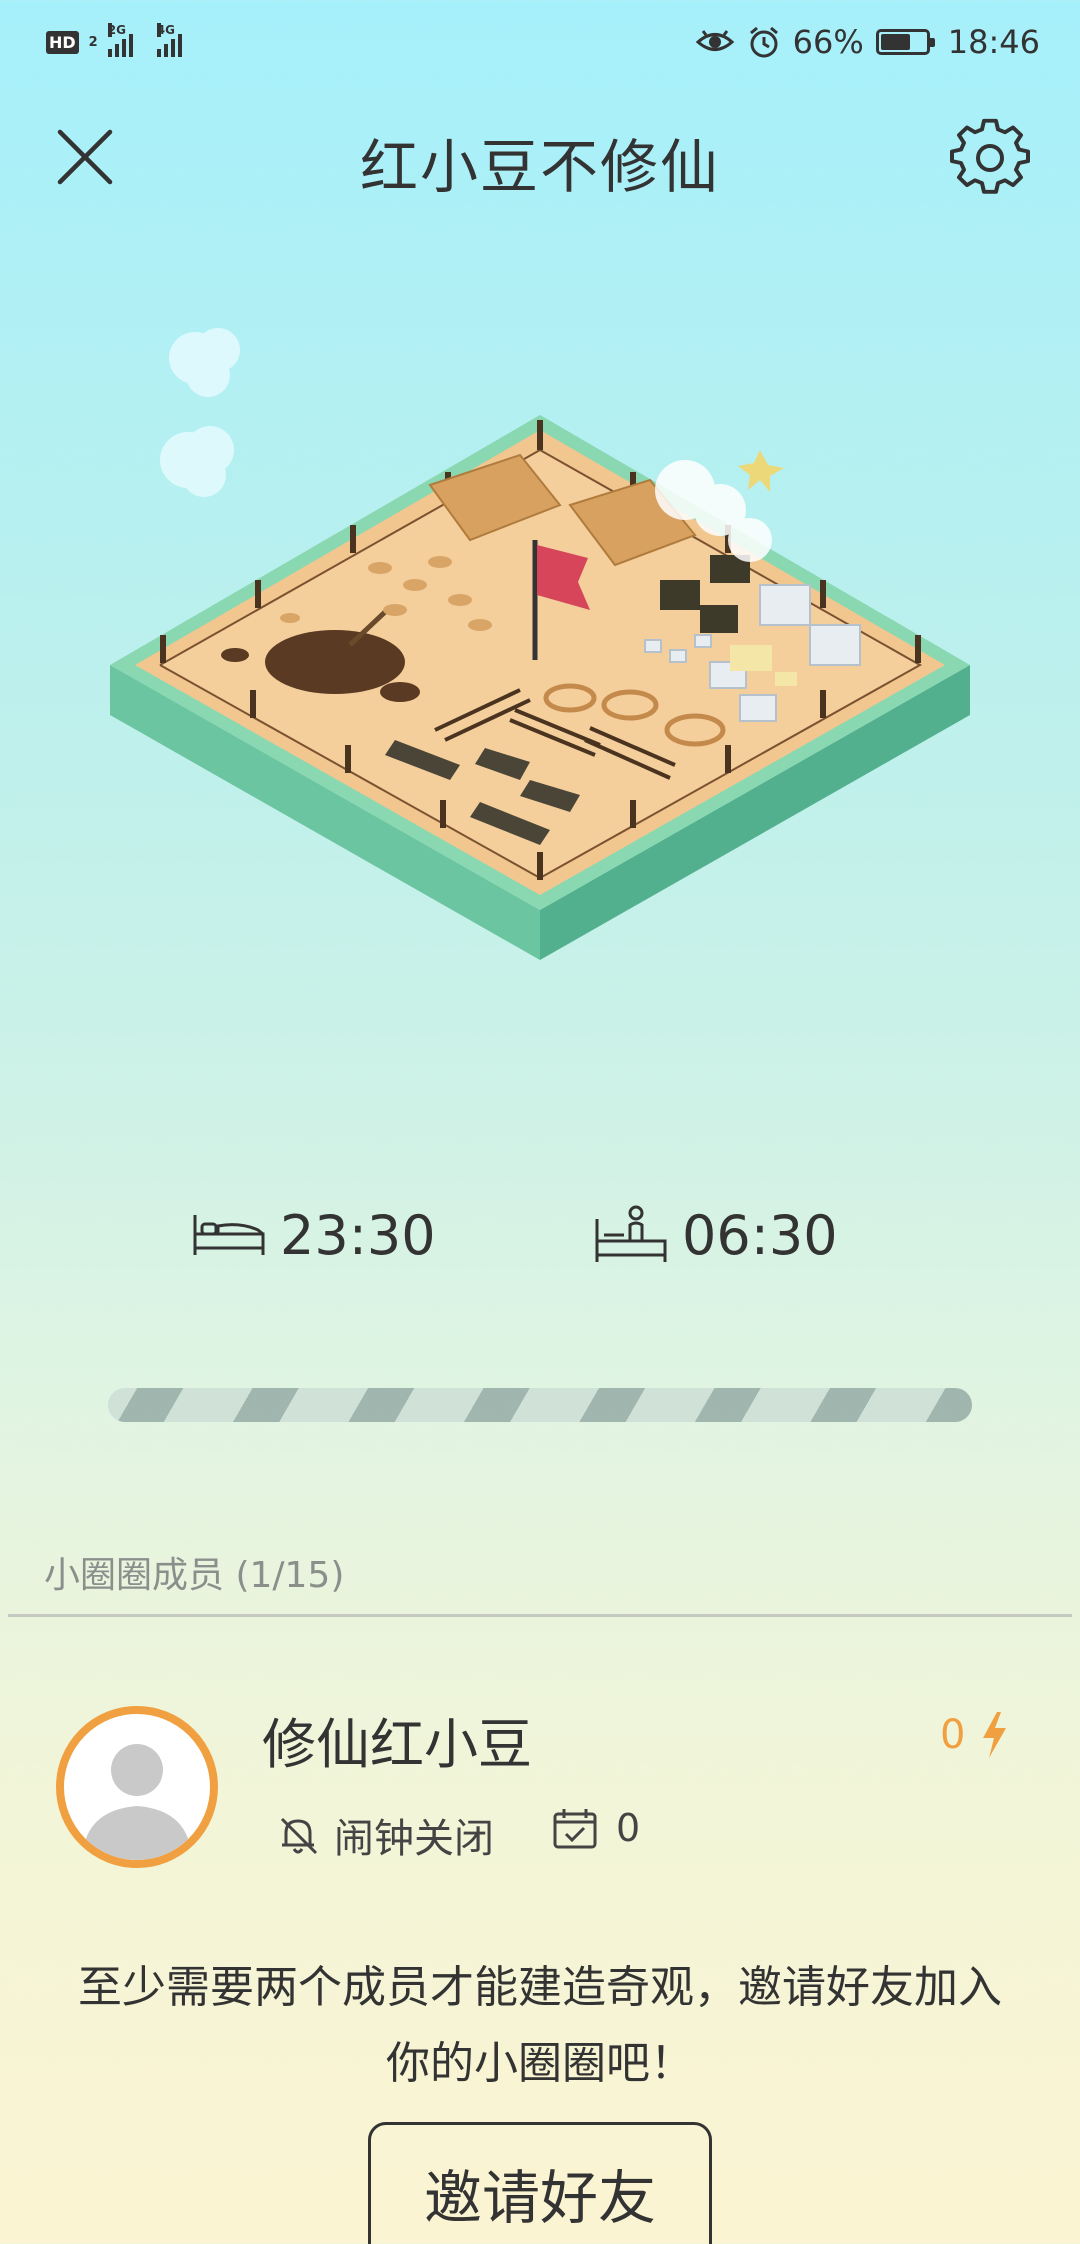  Describe the element at coordinates (397, 1744) in the screenshot. I see `member-name: 修仙红小豆` at that location.